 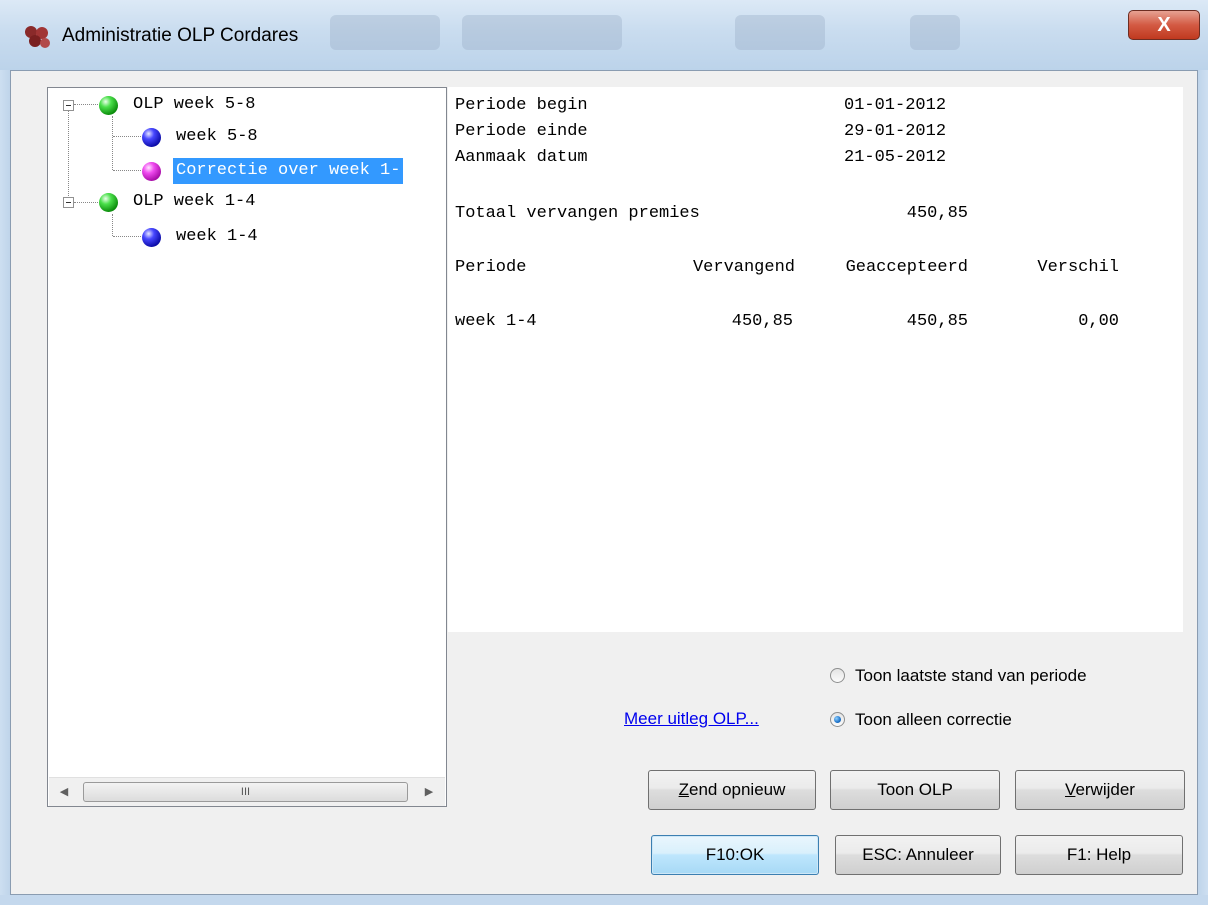 I want to click on tree-node-label-selected: Correctie over week 1-, so click(x=288, y=171).